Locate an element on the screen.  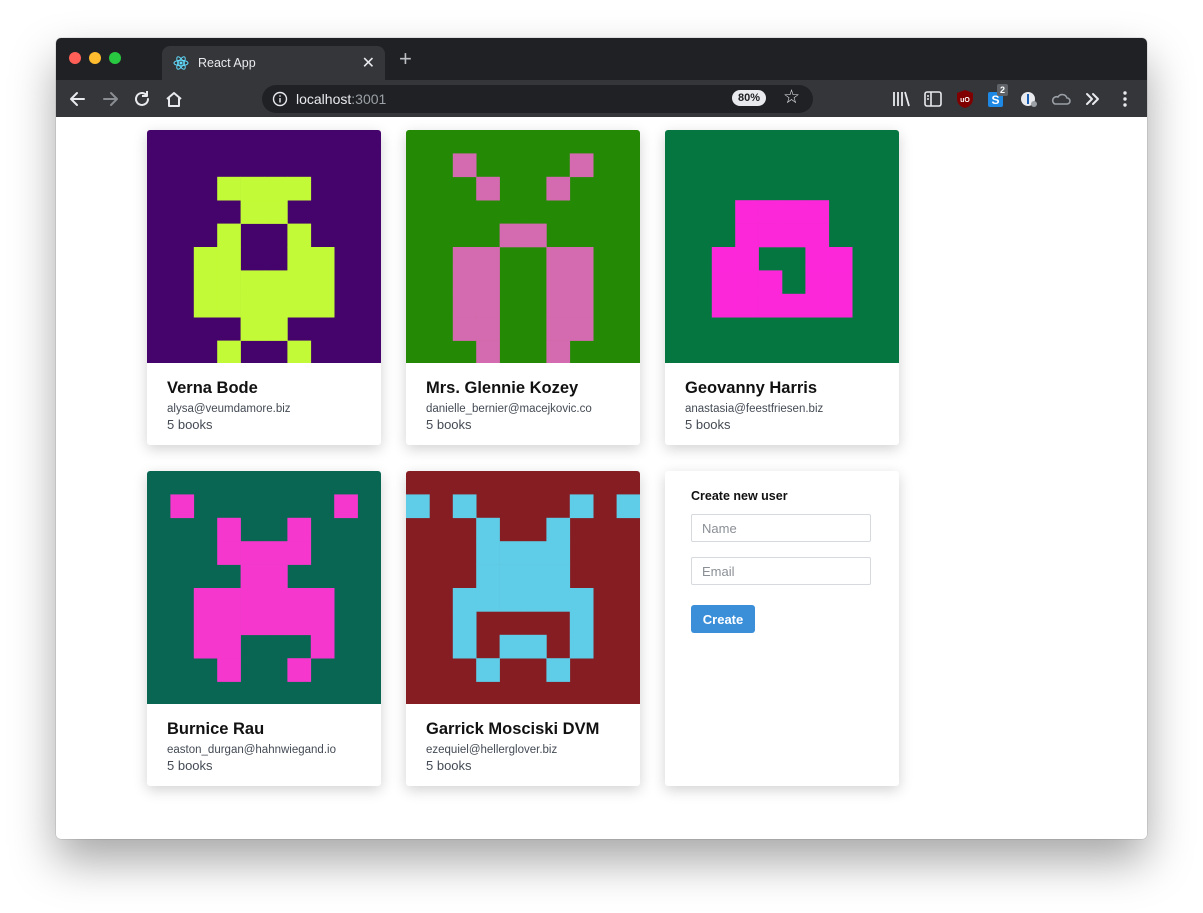
browser-toolbar: localhost:3001 80% ☆ uO S 2 is located at coordinates (601, 98).